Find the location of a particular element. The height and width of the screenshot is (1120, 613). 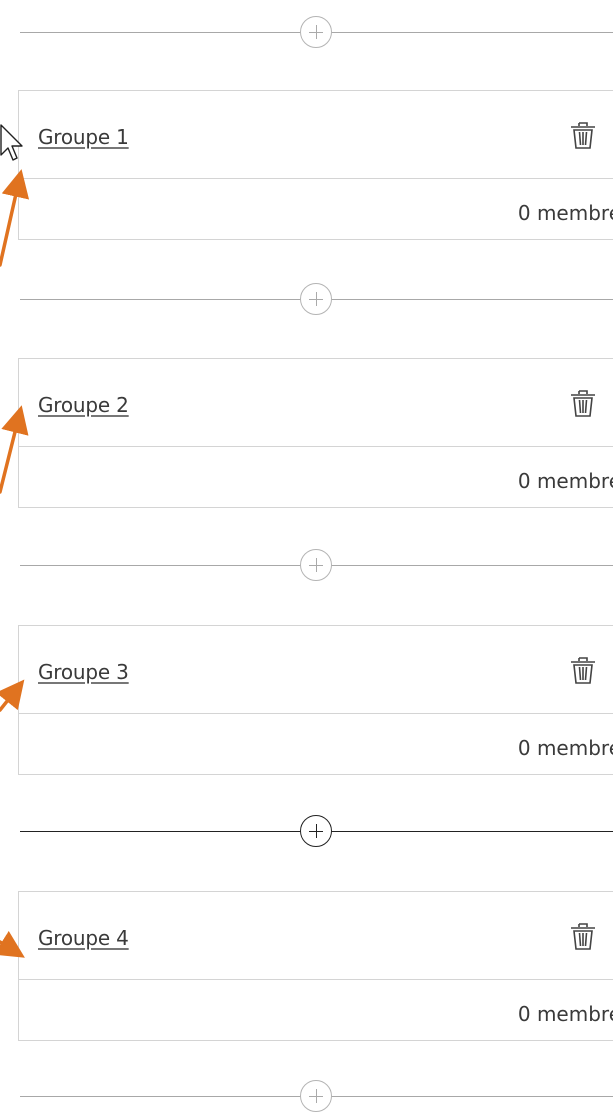

group-card: Groupe 4 0 membre is located at coordinates (315, 966).